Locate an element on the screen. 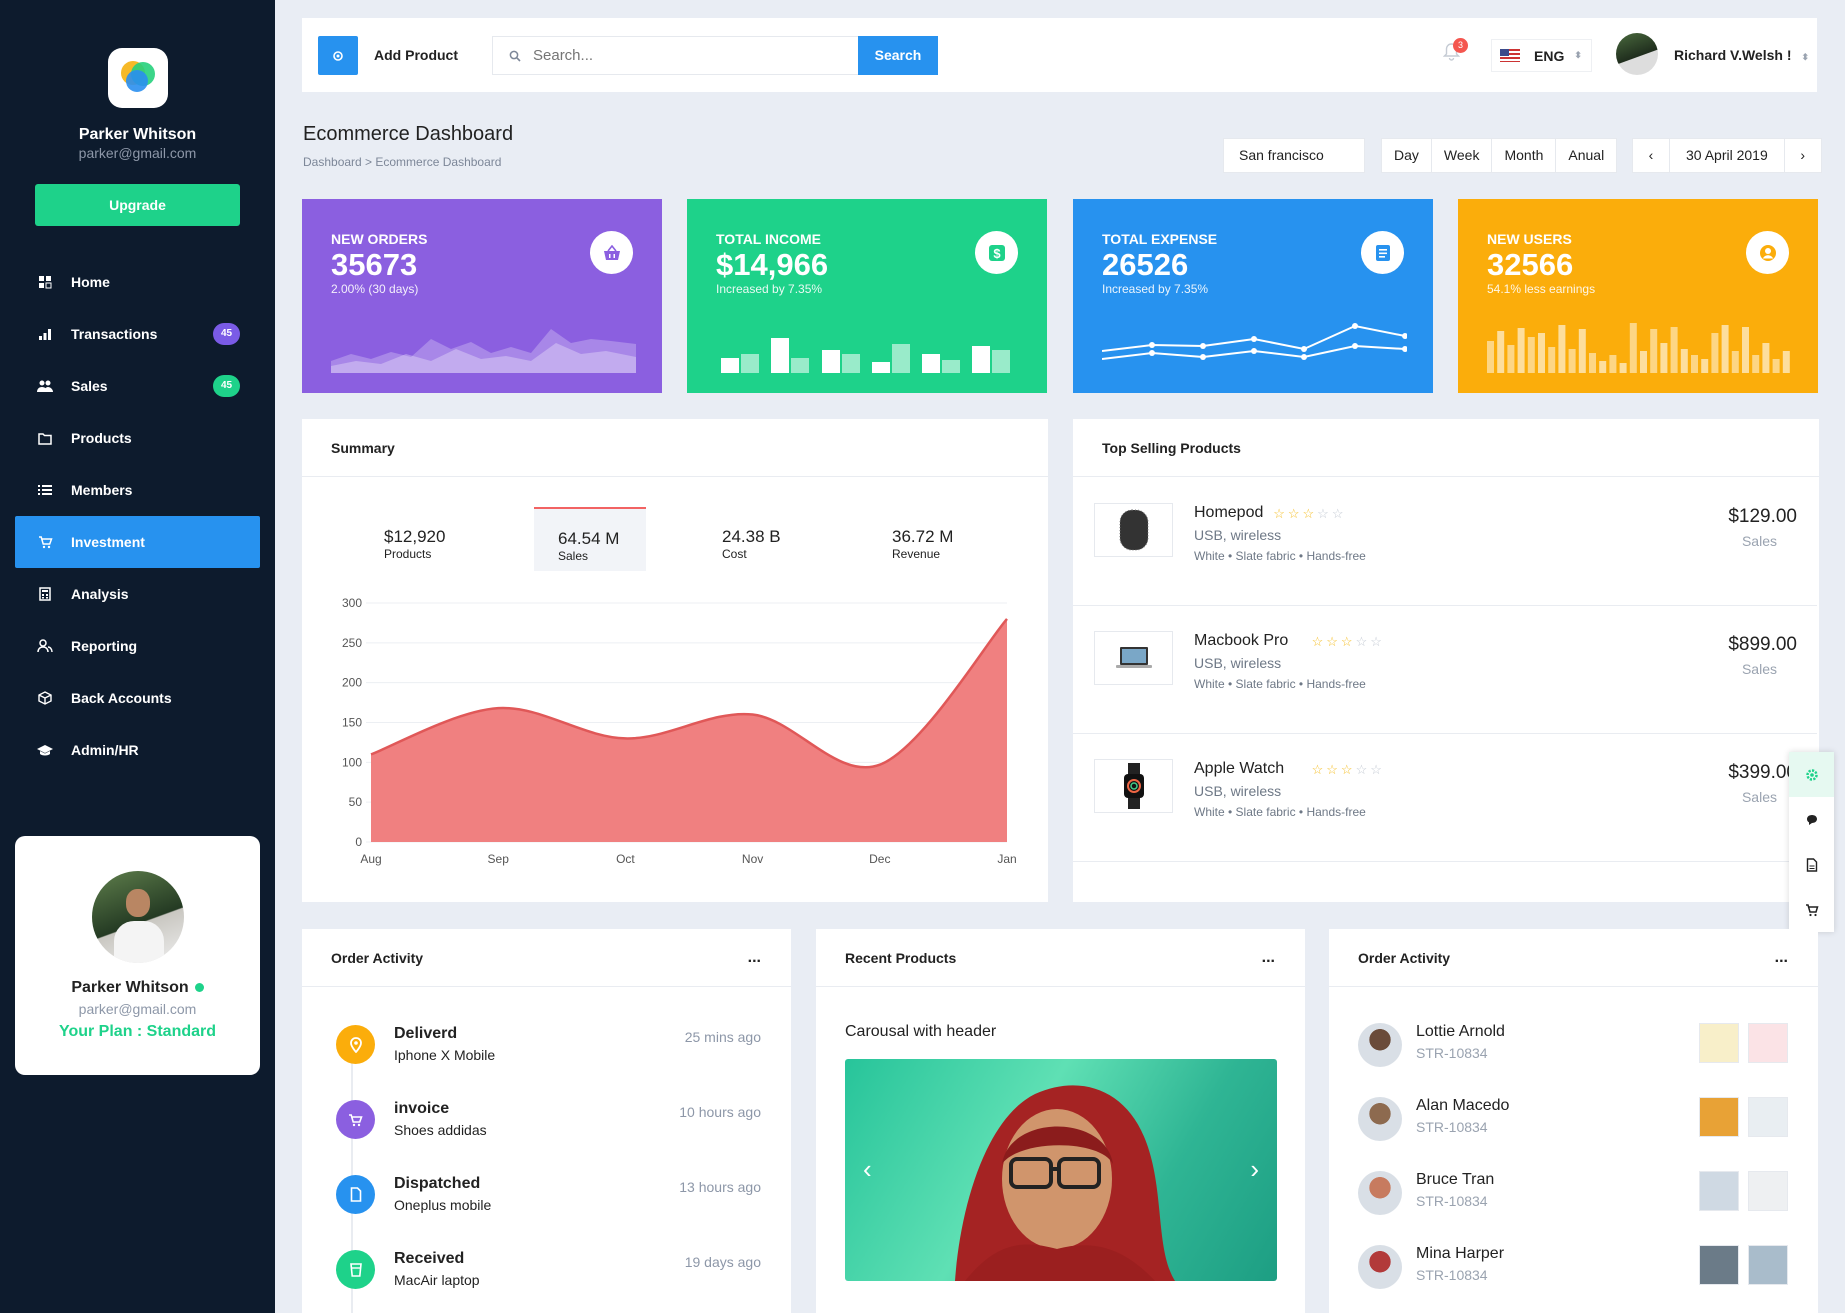  stat-card-total-income: TOTAL INCOME $14,966 Increased by 7.35% $ is located at coordinates (867, 296).